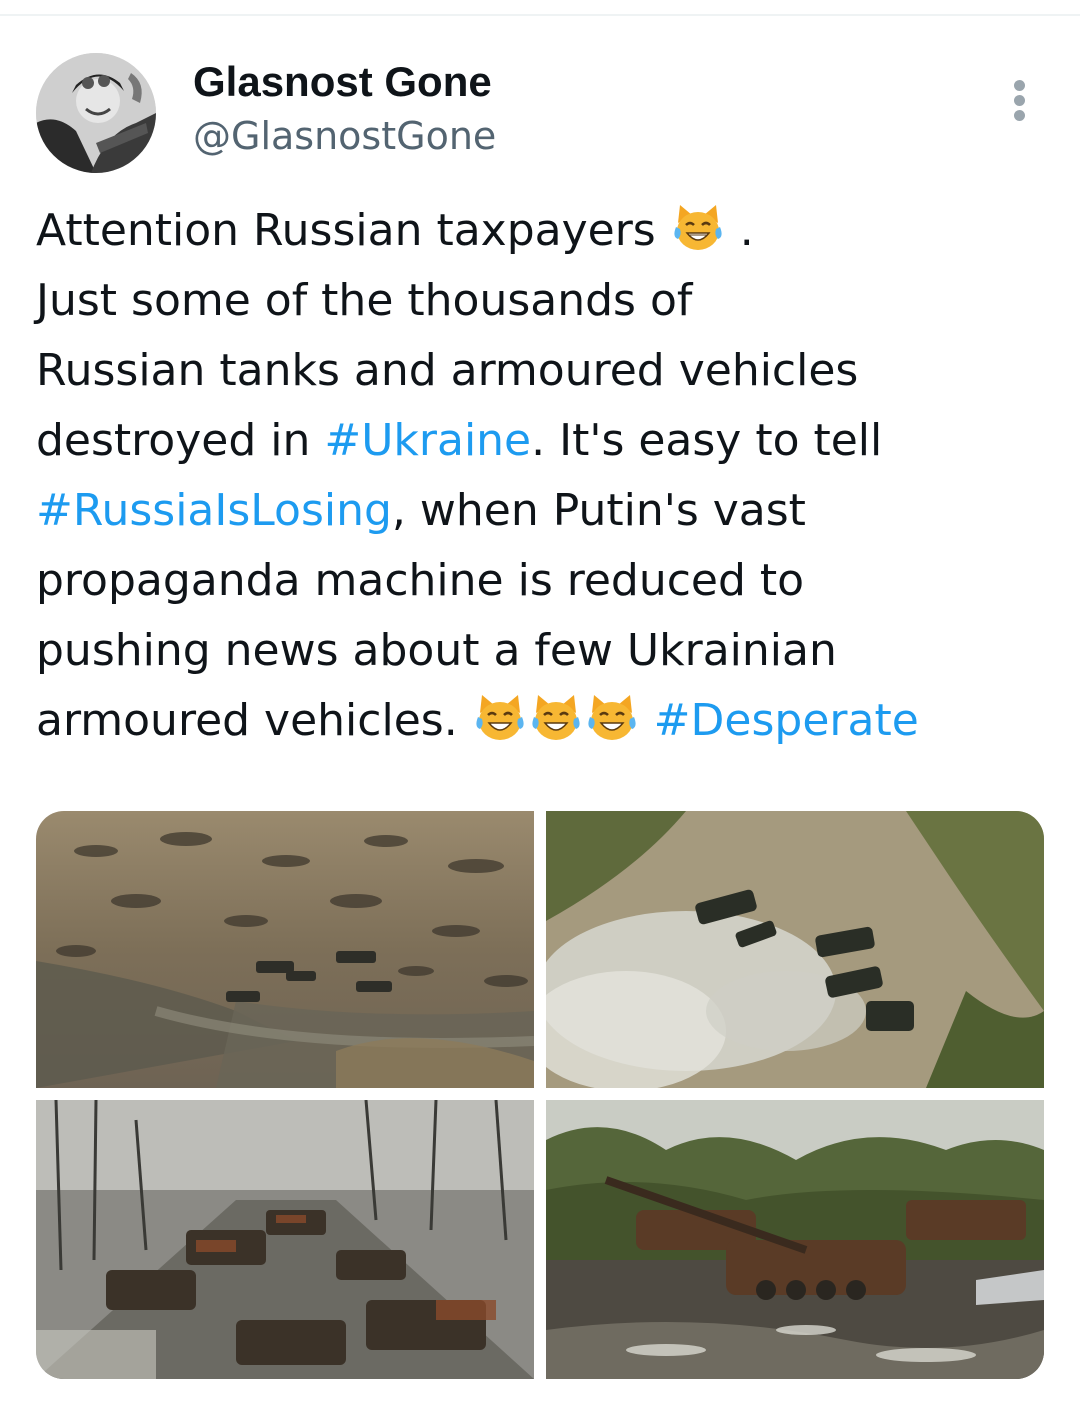 This screenshot has height=1411, width=1080. I want to click on photo-tanks-on-field, so click(285, 949).